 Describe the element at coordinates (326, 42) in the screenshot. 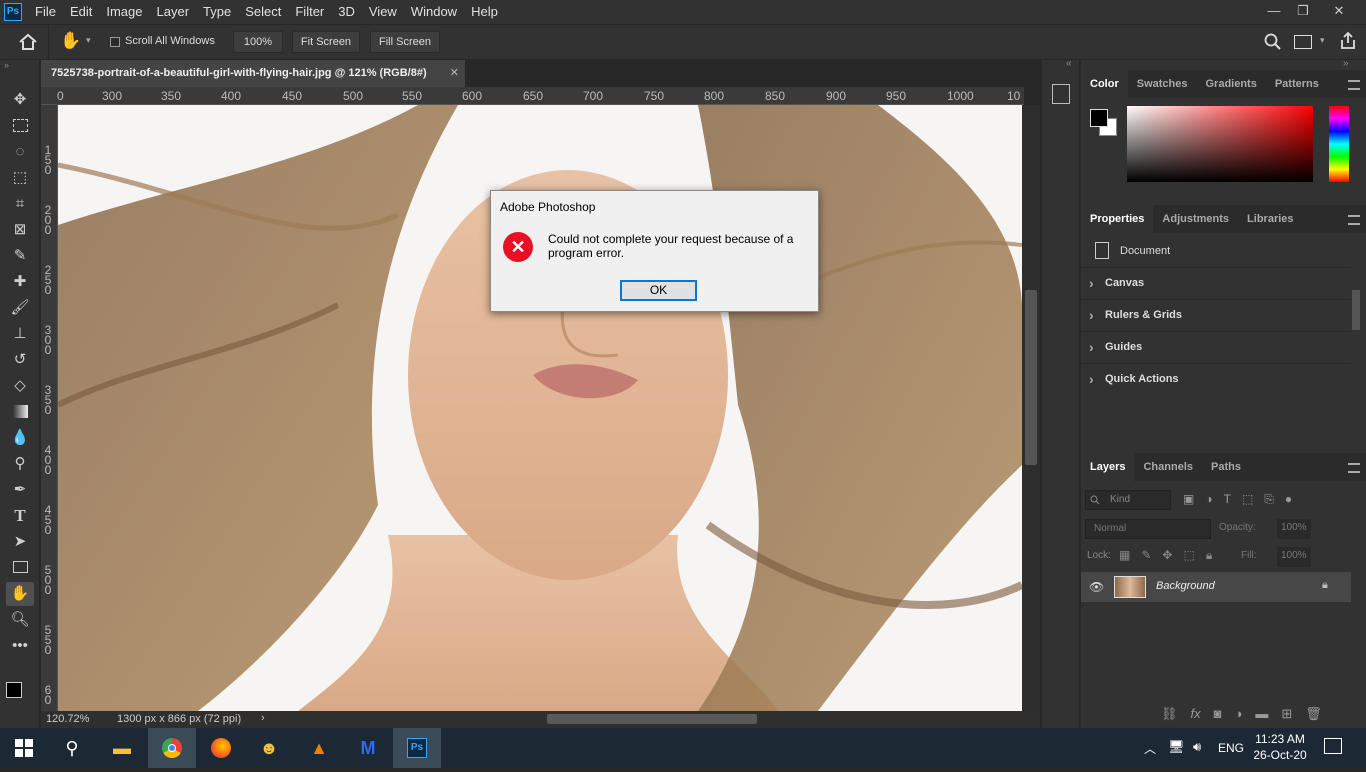

I see `fit-screen-button: Fit Screen` at that location.